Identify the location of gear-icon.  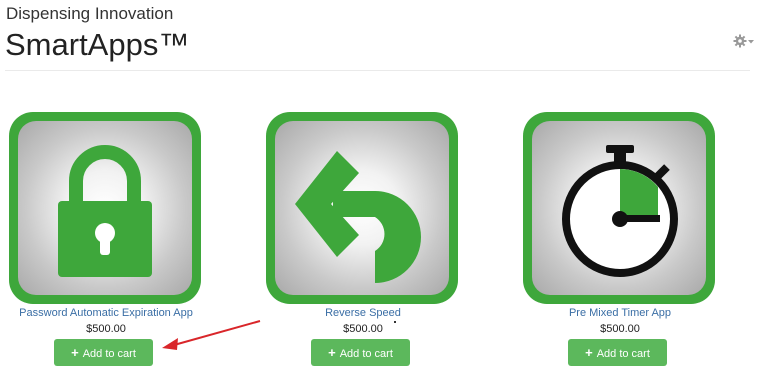
(743, 41).